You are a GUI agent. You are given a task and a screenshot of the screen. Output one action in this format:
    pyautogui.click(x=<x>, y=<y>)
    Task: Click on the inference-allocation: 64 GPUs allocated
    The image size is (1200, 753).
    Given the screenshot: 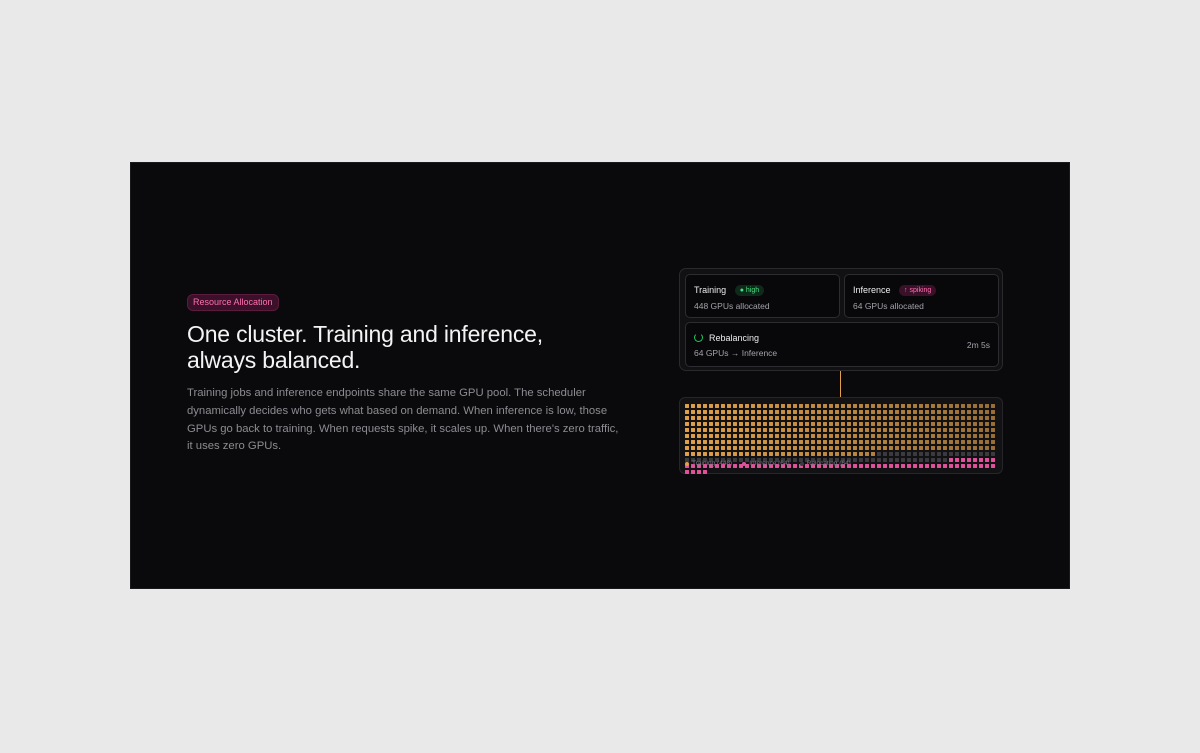 What is the action you would take?
    pyautogui.click(x=888, y=306)
    